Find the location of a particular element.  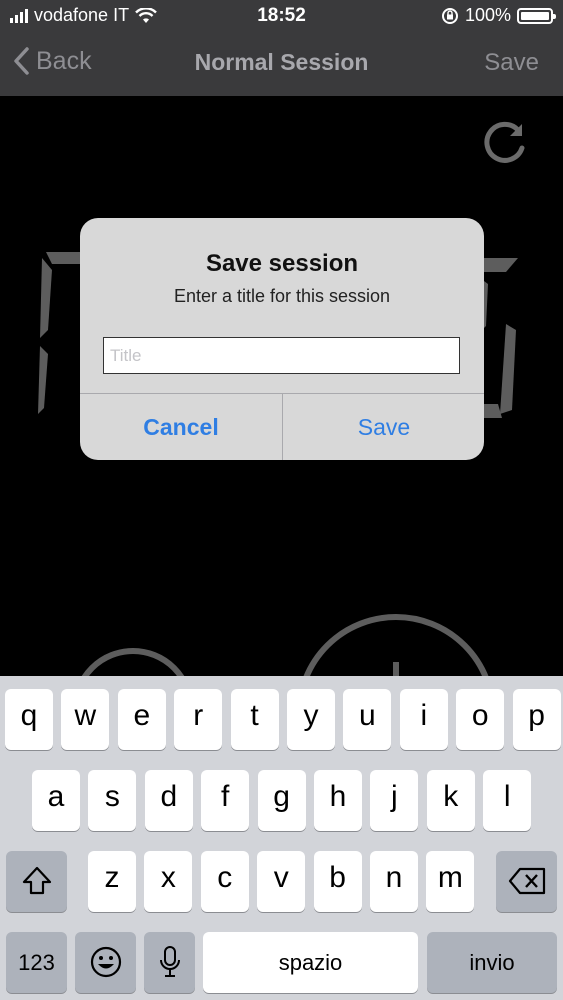

key-v: v is located at coordinates (281, 881).